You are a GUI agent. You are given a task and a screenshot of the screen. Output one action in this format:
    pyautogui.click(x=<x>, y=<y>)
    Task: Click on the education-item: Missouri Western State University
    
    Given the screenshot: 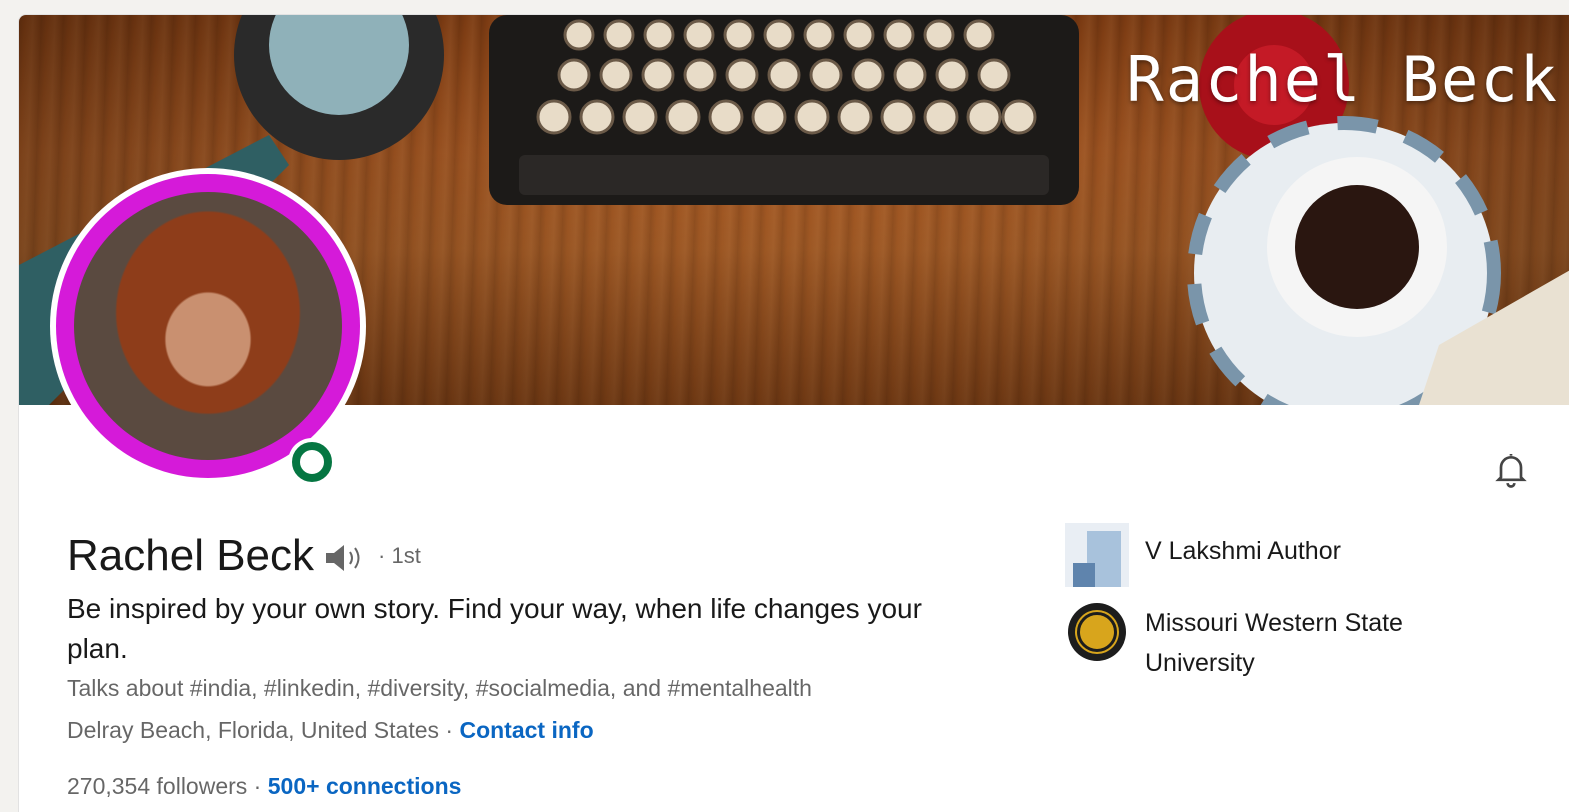 What is the action you would take?
    pyautogui.click(x=1285, y=643)
    